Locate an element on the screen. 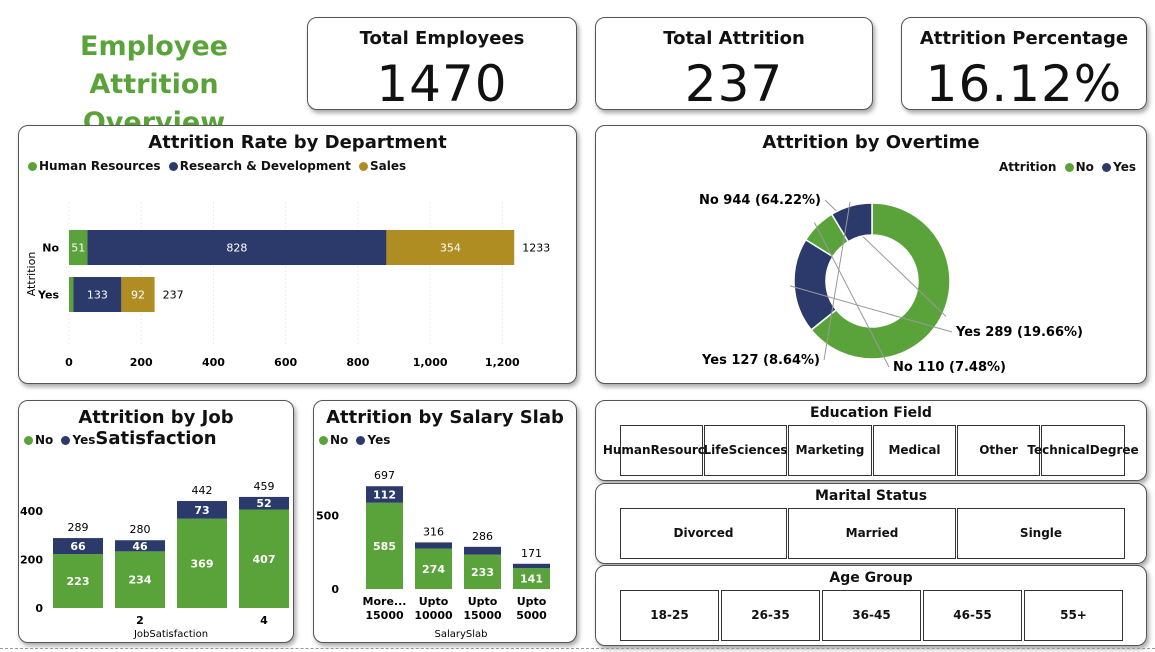 Image resolution: width=1155 pixels, height=652 pixels. x-tick-label: 2 is located at coordinates (140, 620).